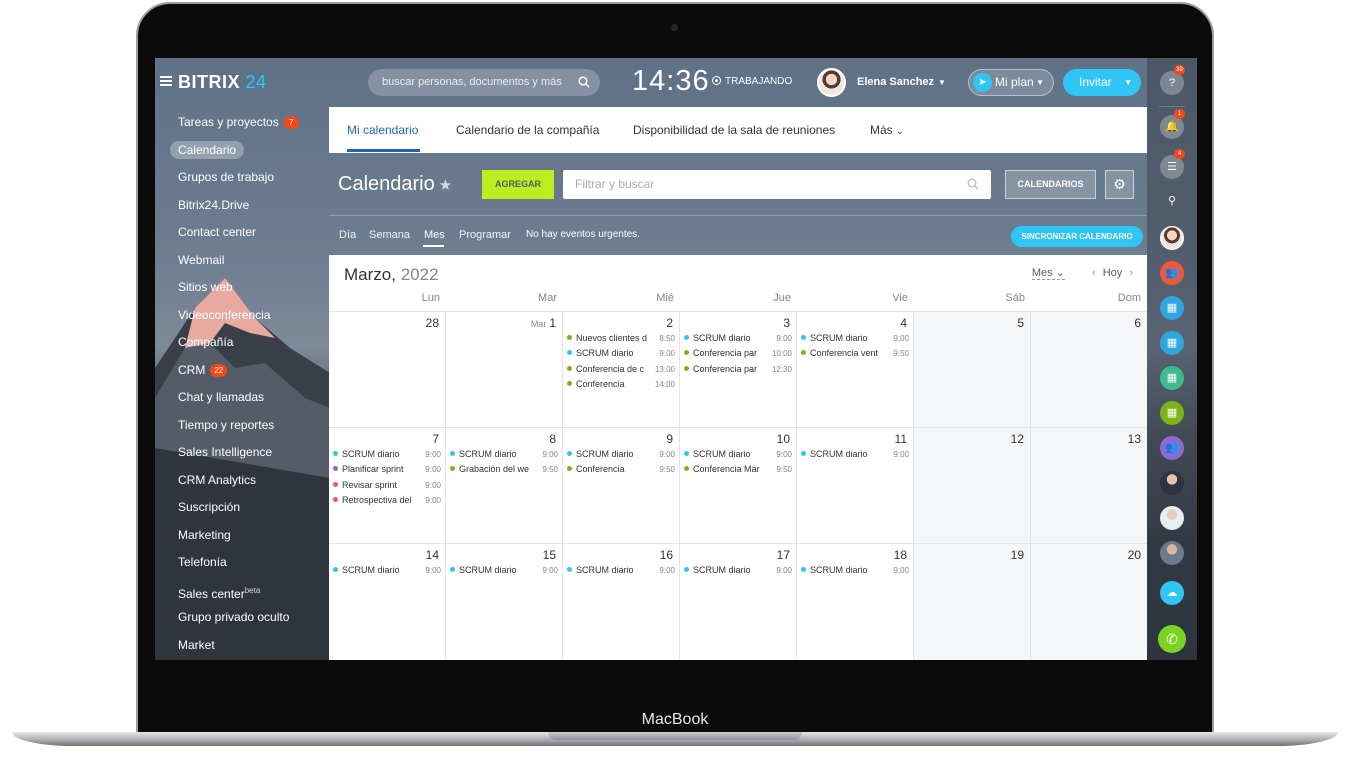  Describe the element at coordinates (485, 235) in the screenshot. I see `view-schedule: Programar` at that location.